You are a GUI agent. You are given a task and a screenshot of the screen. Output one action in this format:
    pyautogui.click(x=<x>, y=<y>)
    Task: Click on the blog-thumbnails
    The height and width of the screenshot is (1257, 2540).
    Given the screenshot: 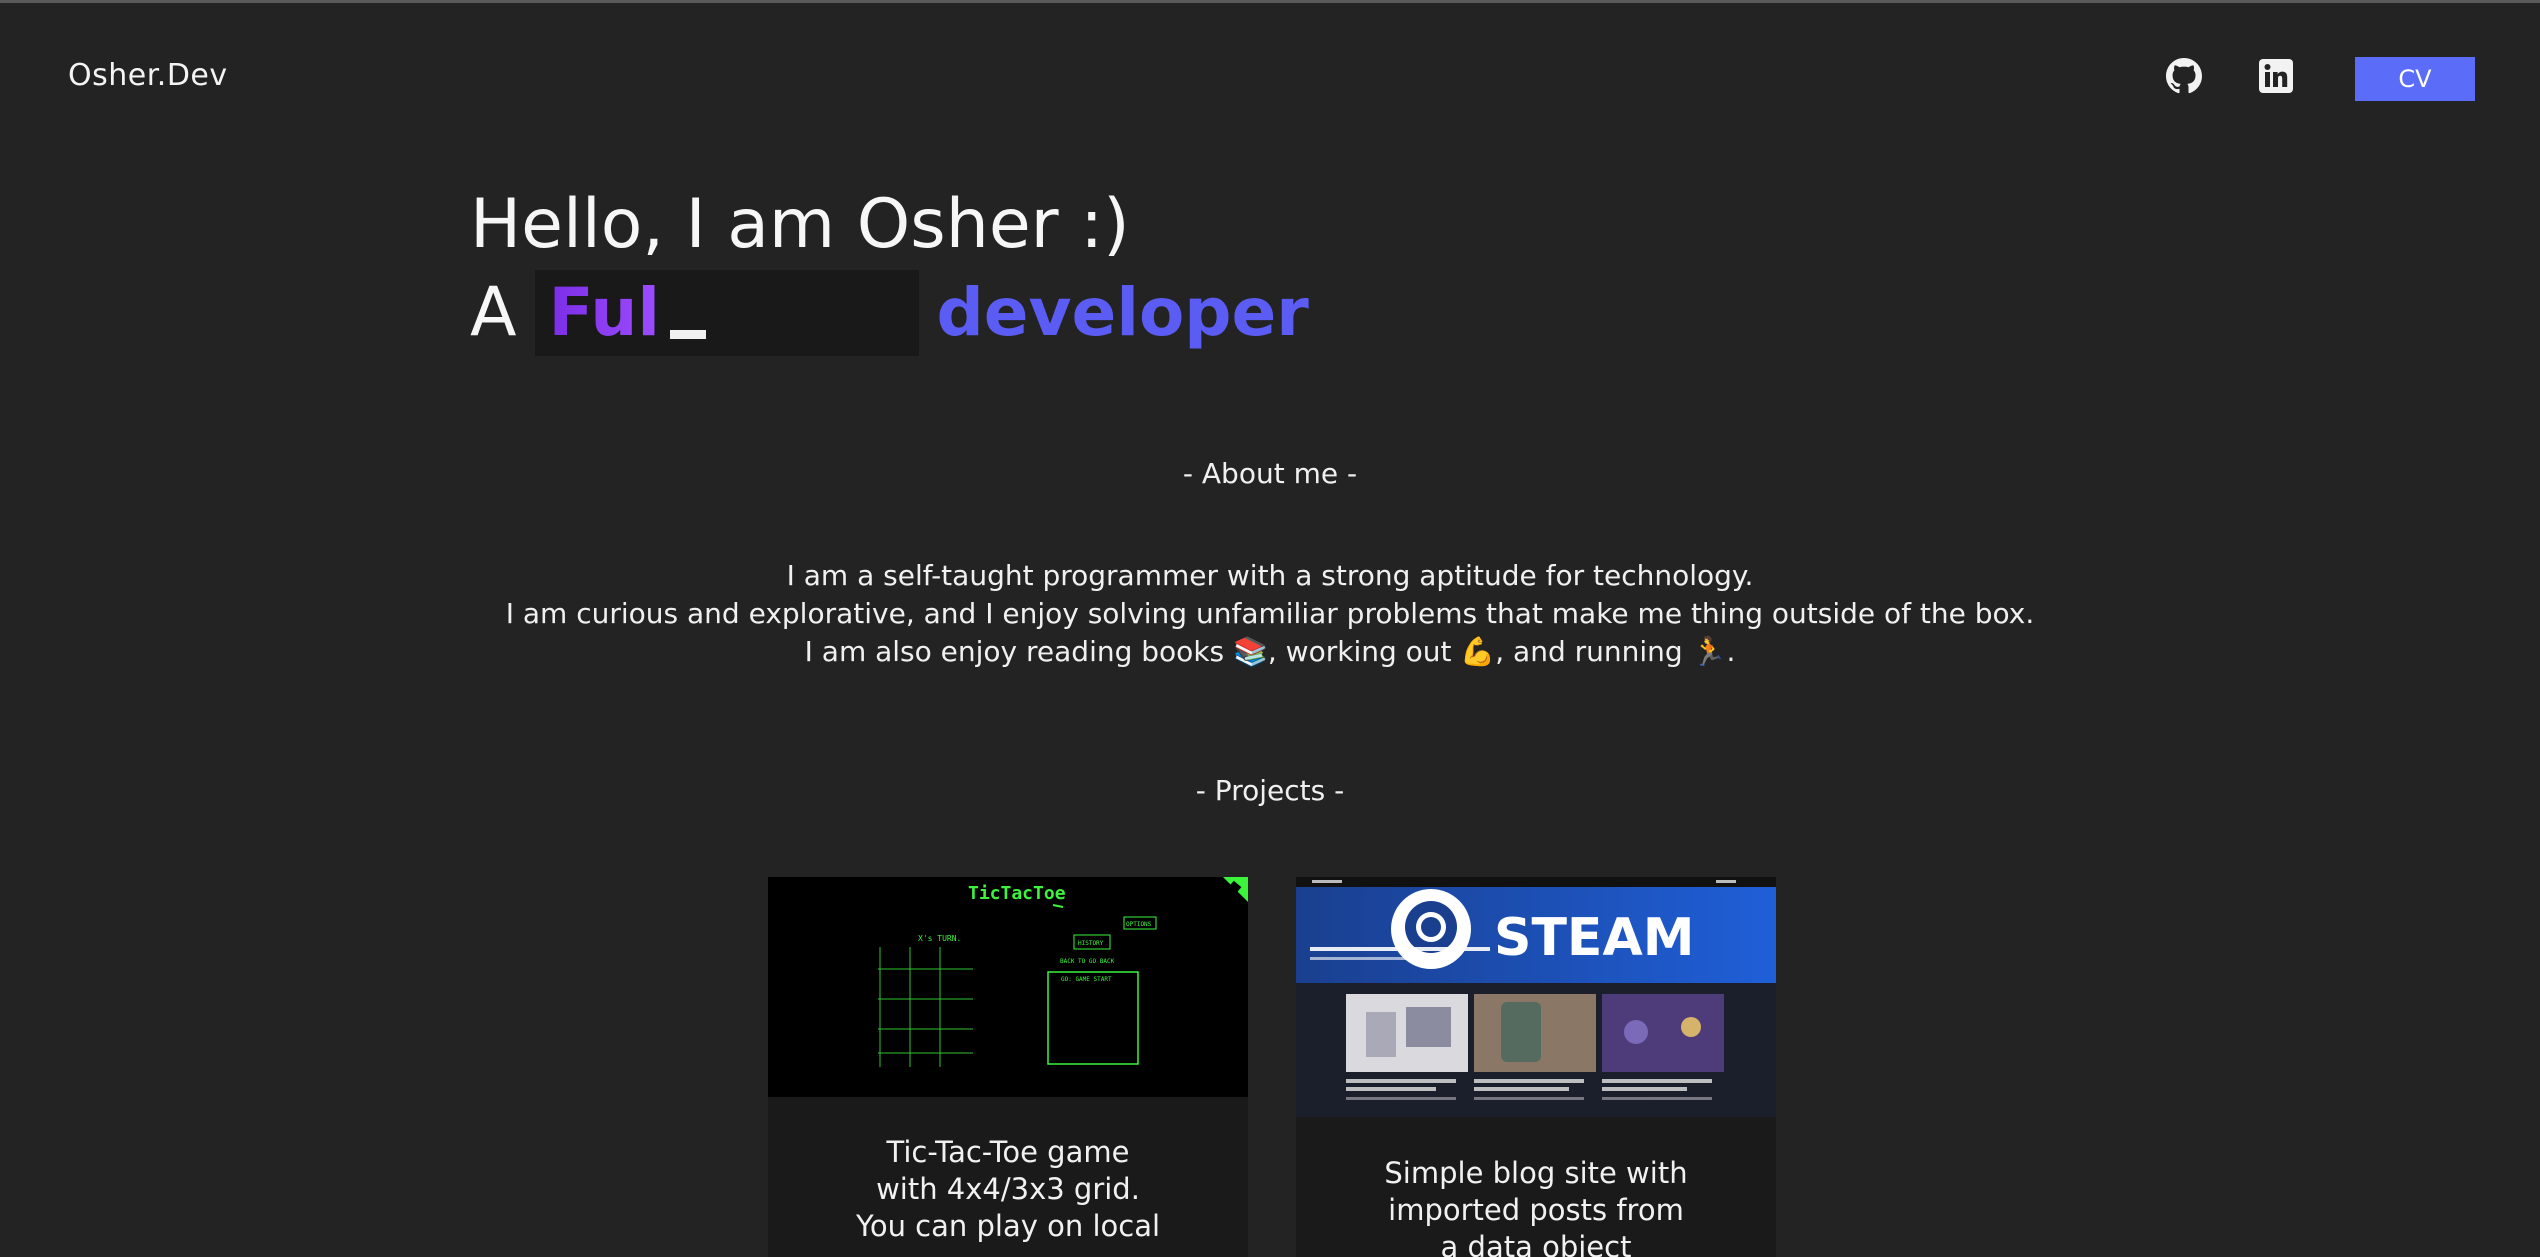 What is the action you would take?
    pyautogui.click(x=1535, y=1033)
    